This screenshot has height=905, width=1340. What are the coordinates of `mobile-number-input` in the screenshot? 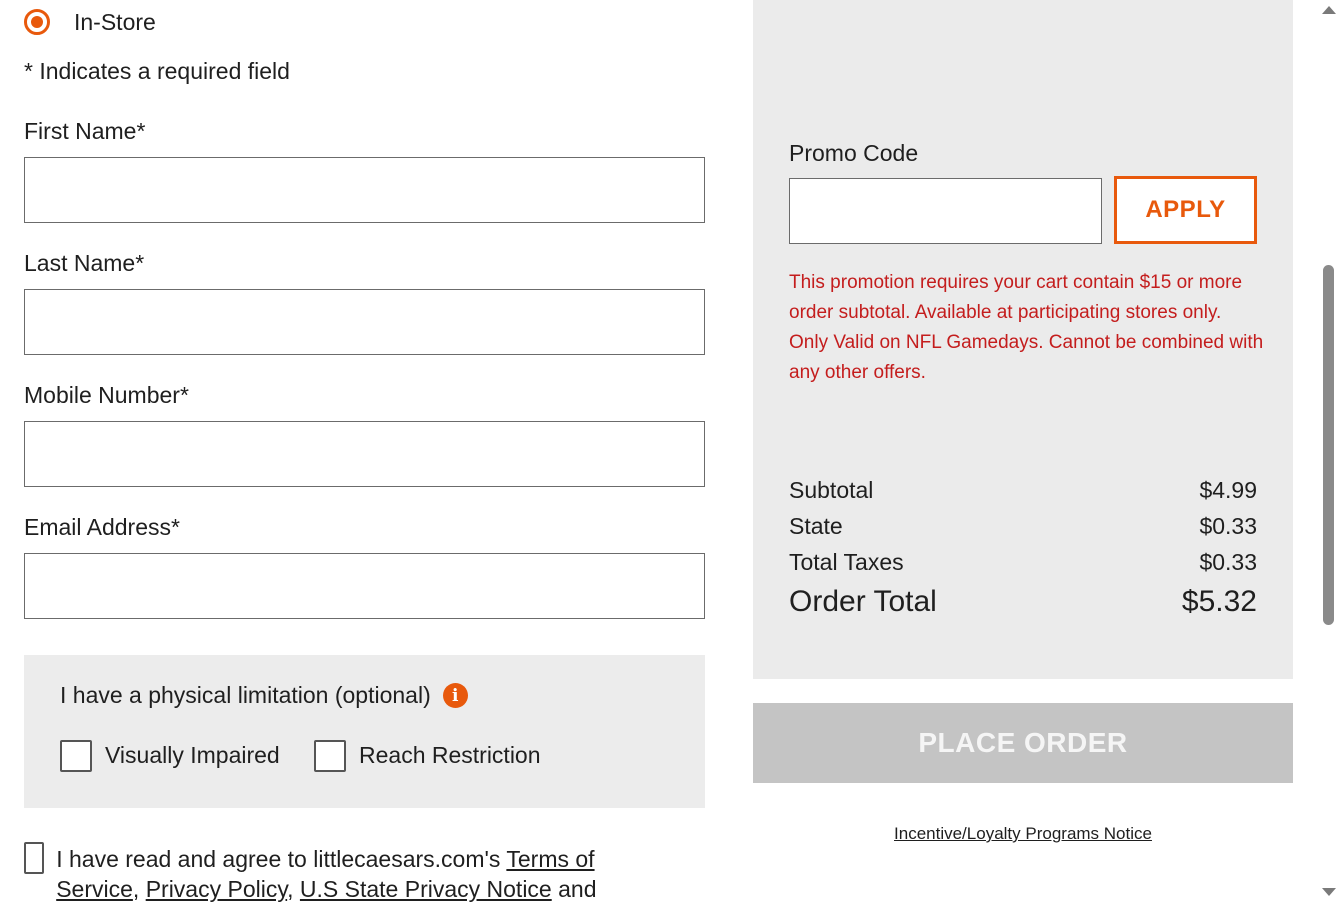 It's located at (364, 454).